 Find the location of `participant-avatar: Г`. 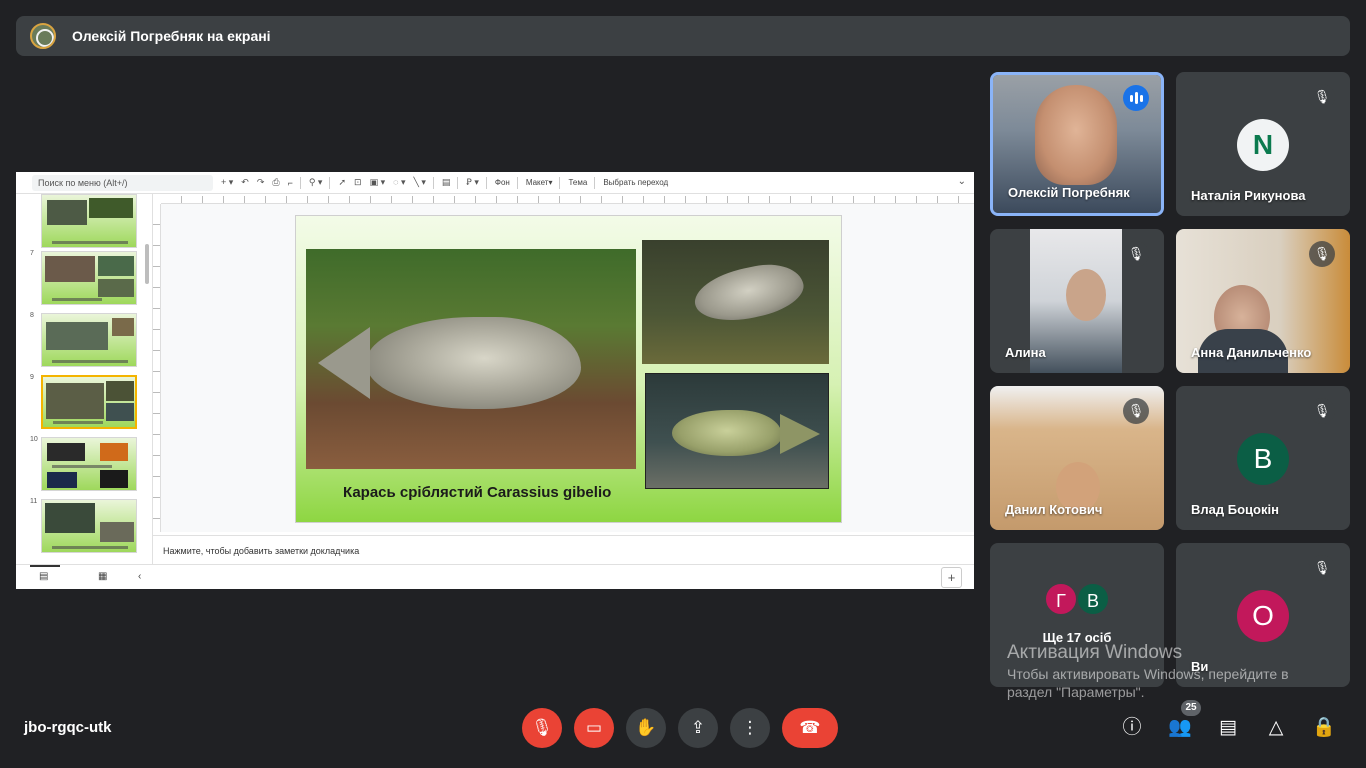

participant-avatar: Г is located at coordinates (1061, 599).